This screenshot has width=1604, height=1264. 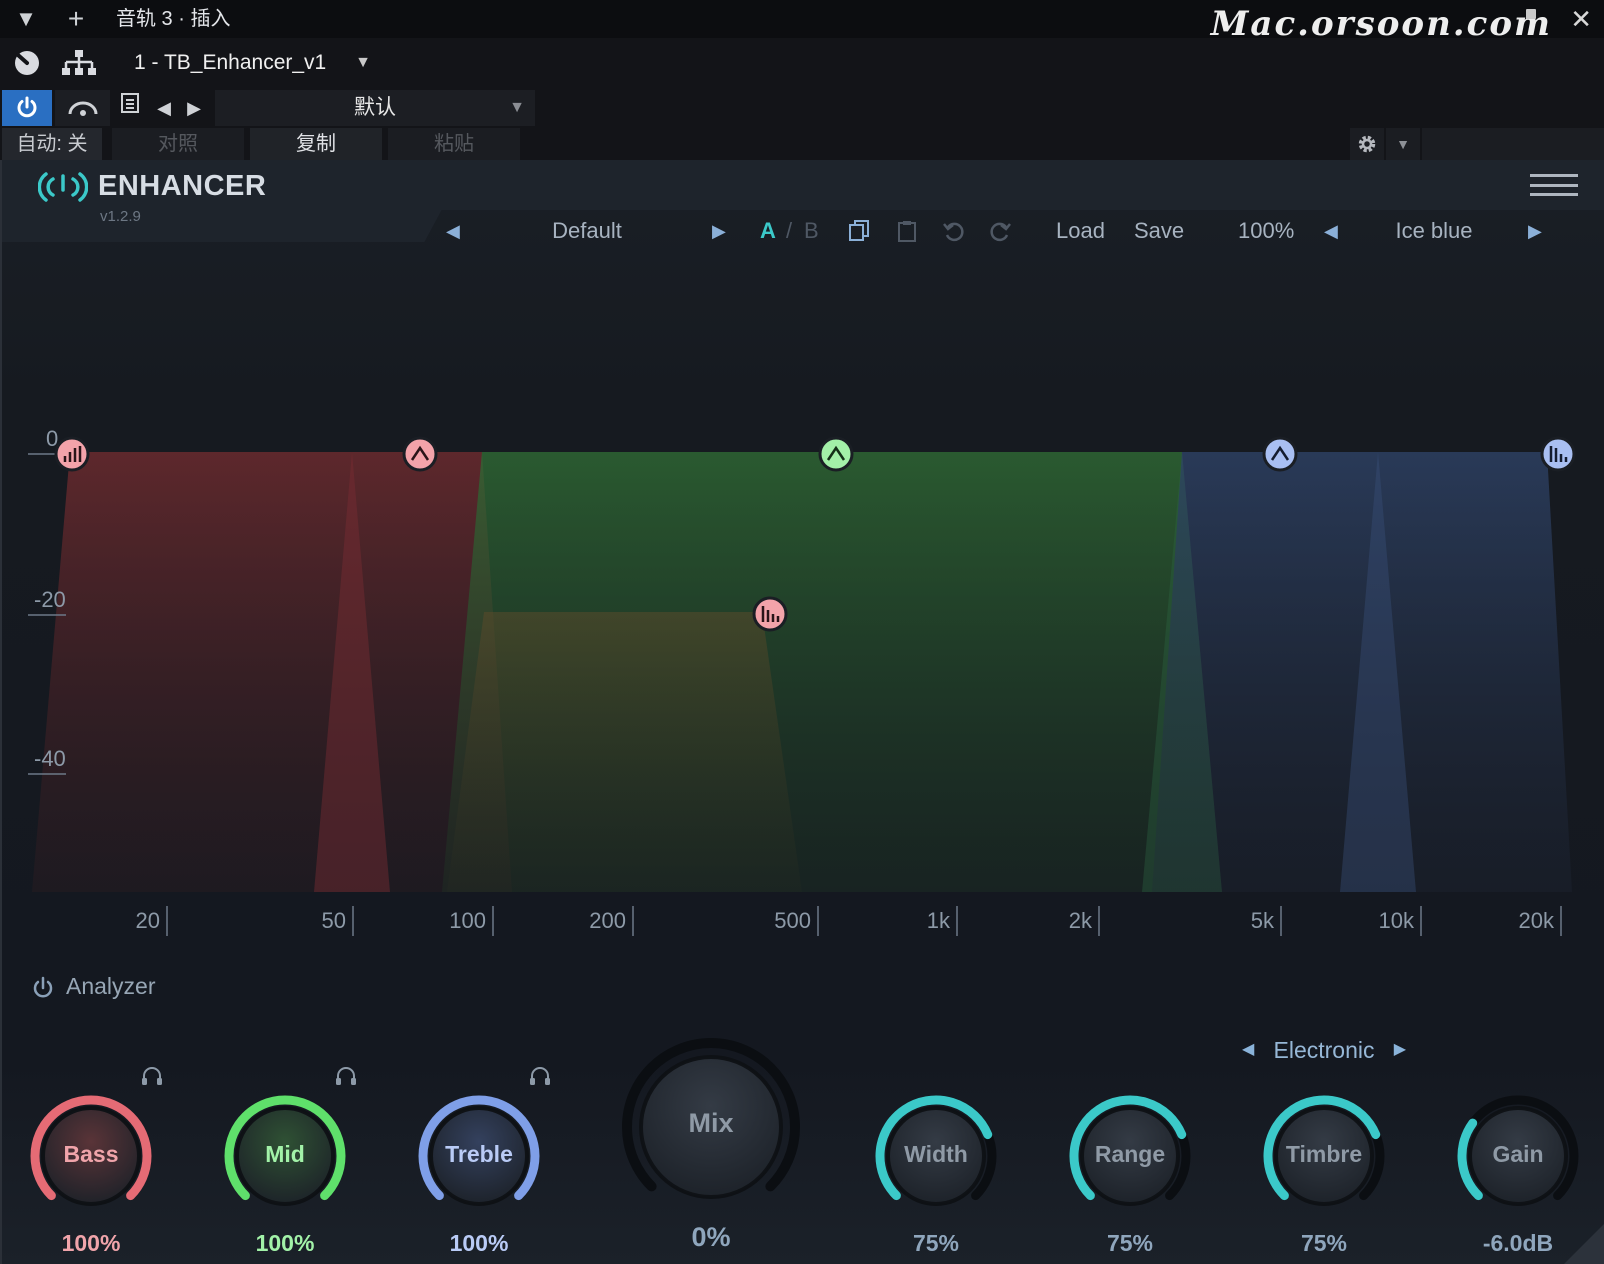 What do you see at coordinates (719, 231) in the screenshot?
I see `next-preset-arrow-icon: ▶` at bounding box center [719, 231].